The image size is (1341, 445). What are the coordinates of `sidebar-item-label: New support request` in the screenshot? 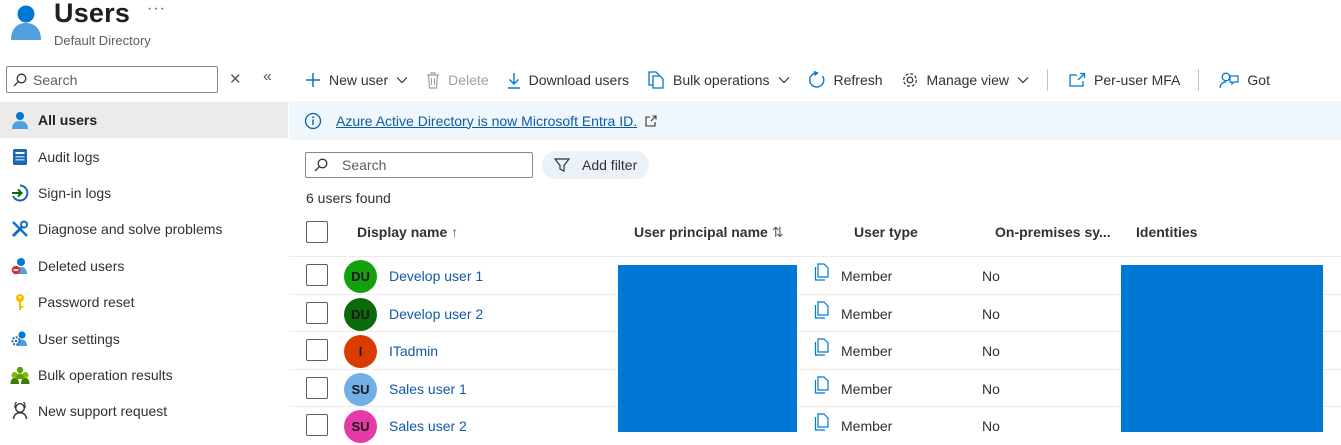 It's located at (103, 411).